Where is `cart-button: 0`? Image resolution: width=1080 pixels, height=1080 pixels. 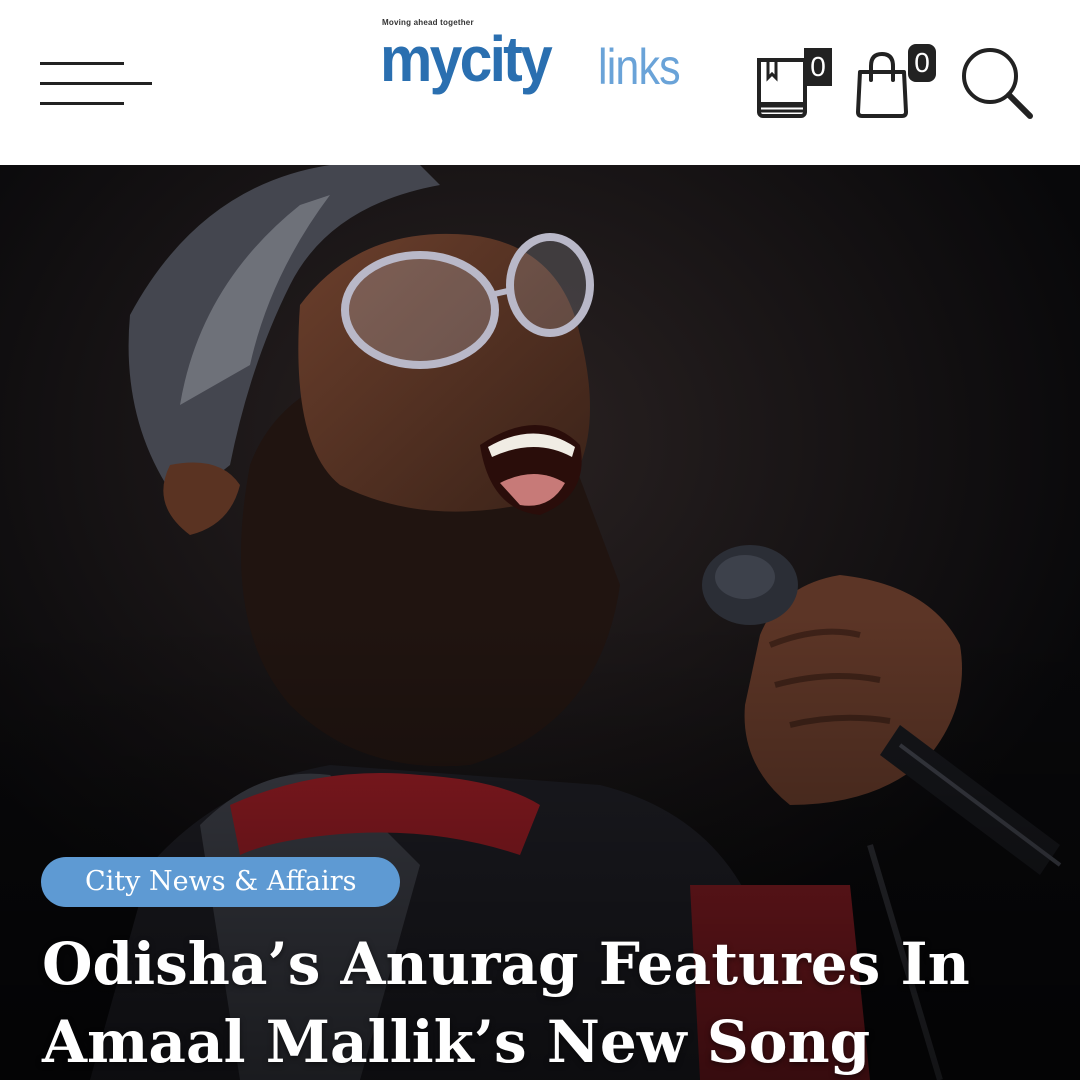 cart-button: 0 is located at coordinates (895, 81).